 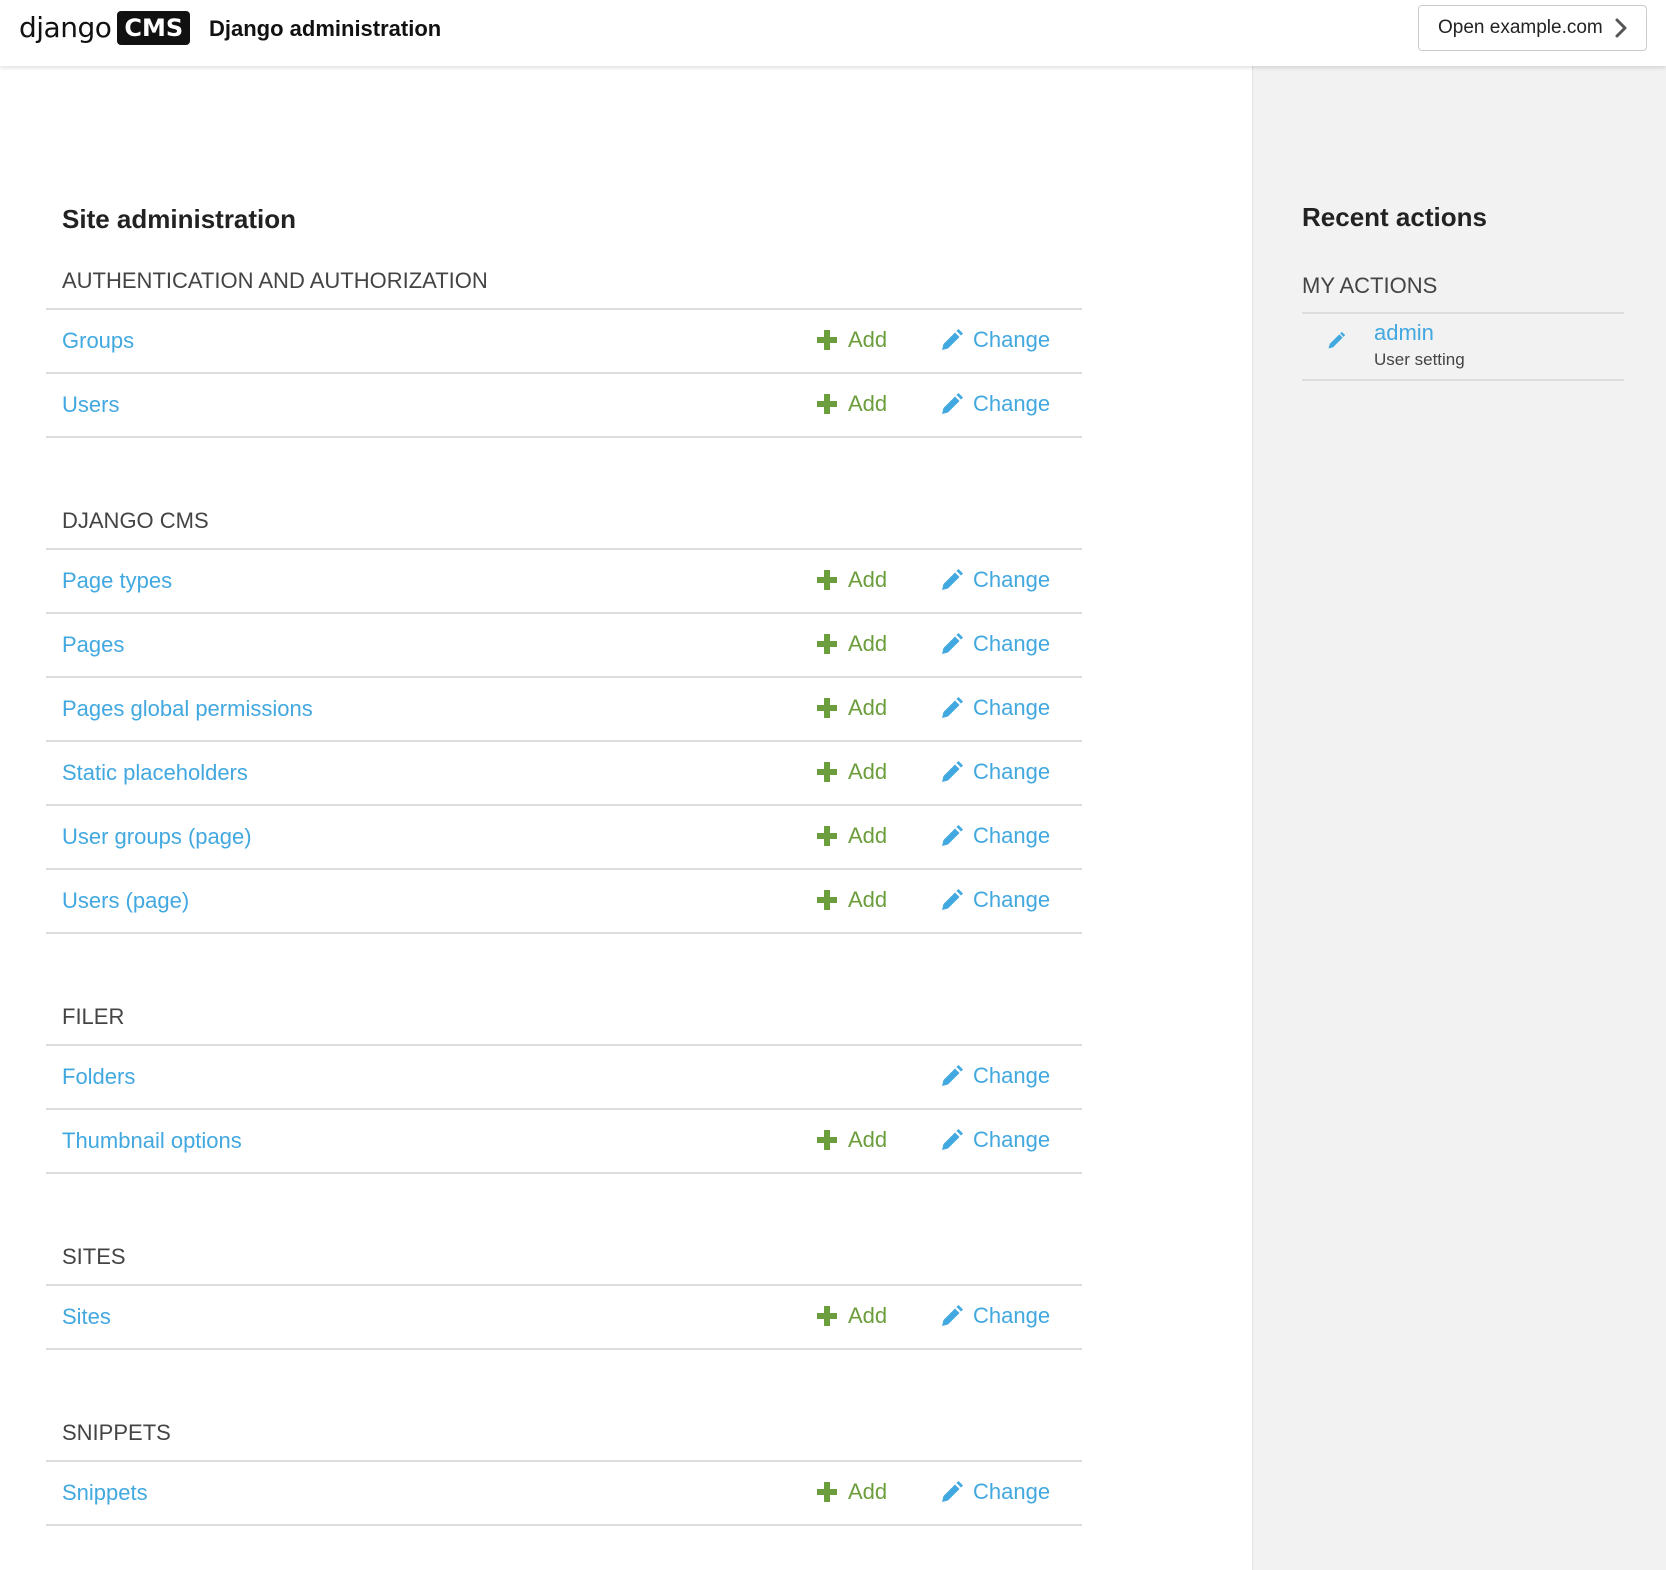 I want to click on app-module: SITES Sites Add Change, so click(x=564, y=1297).